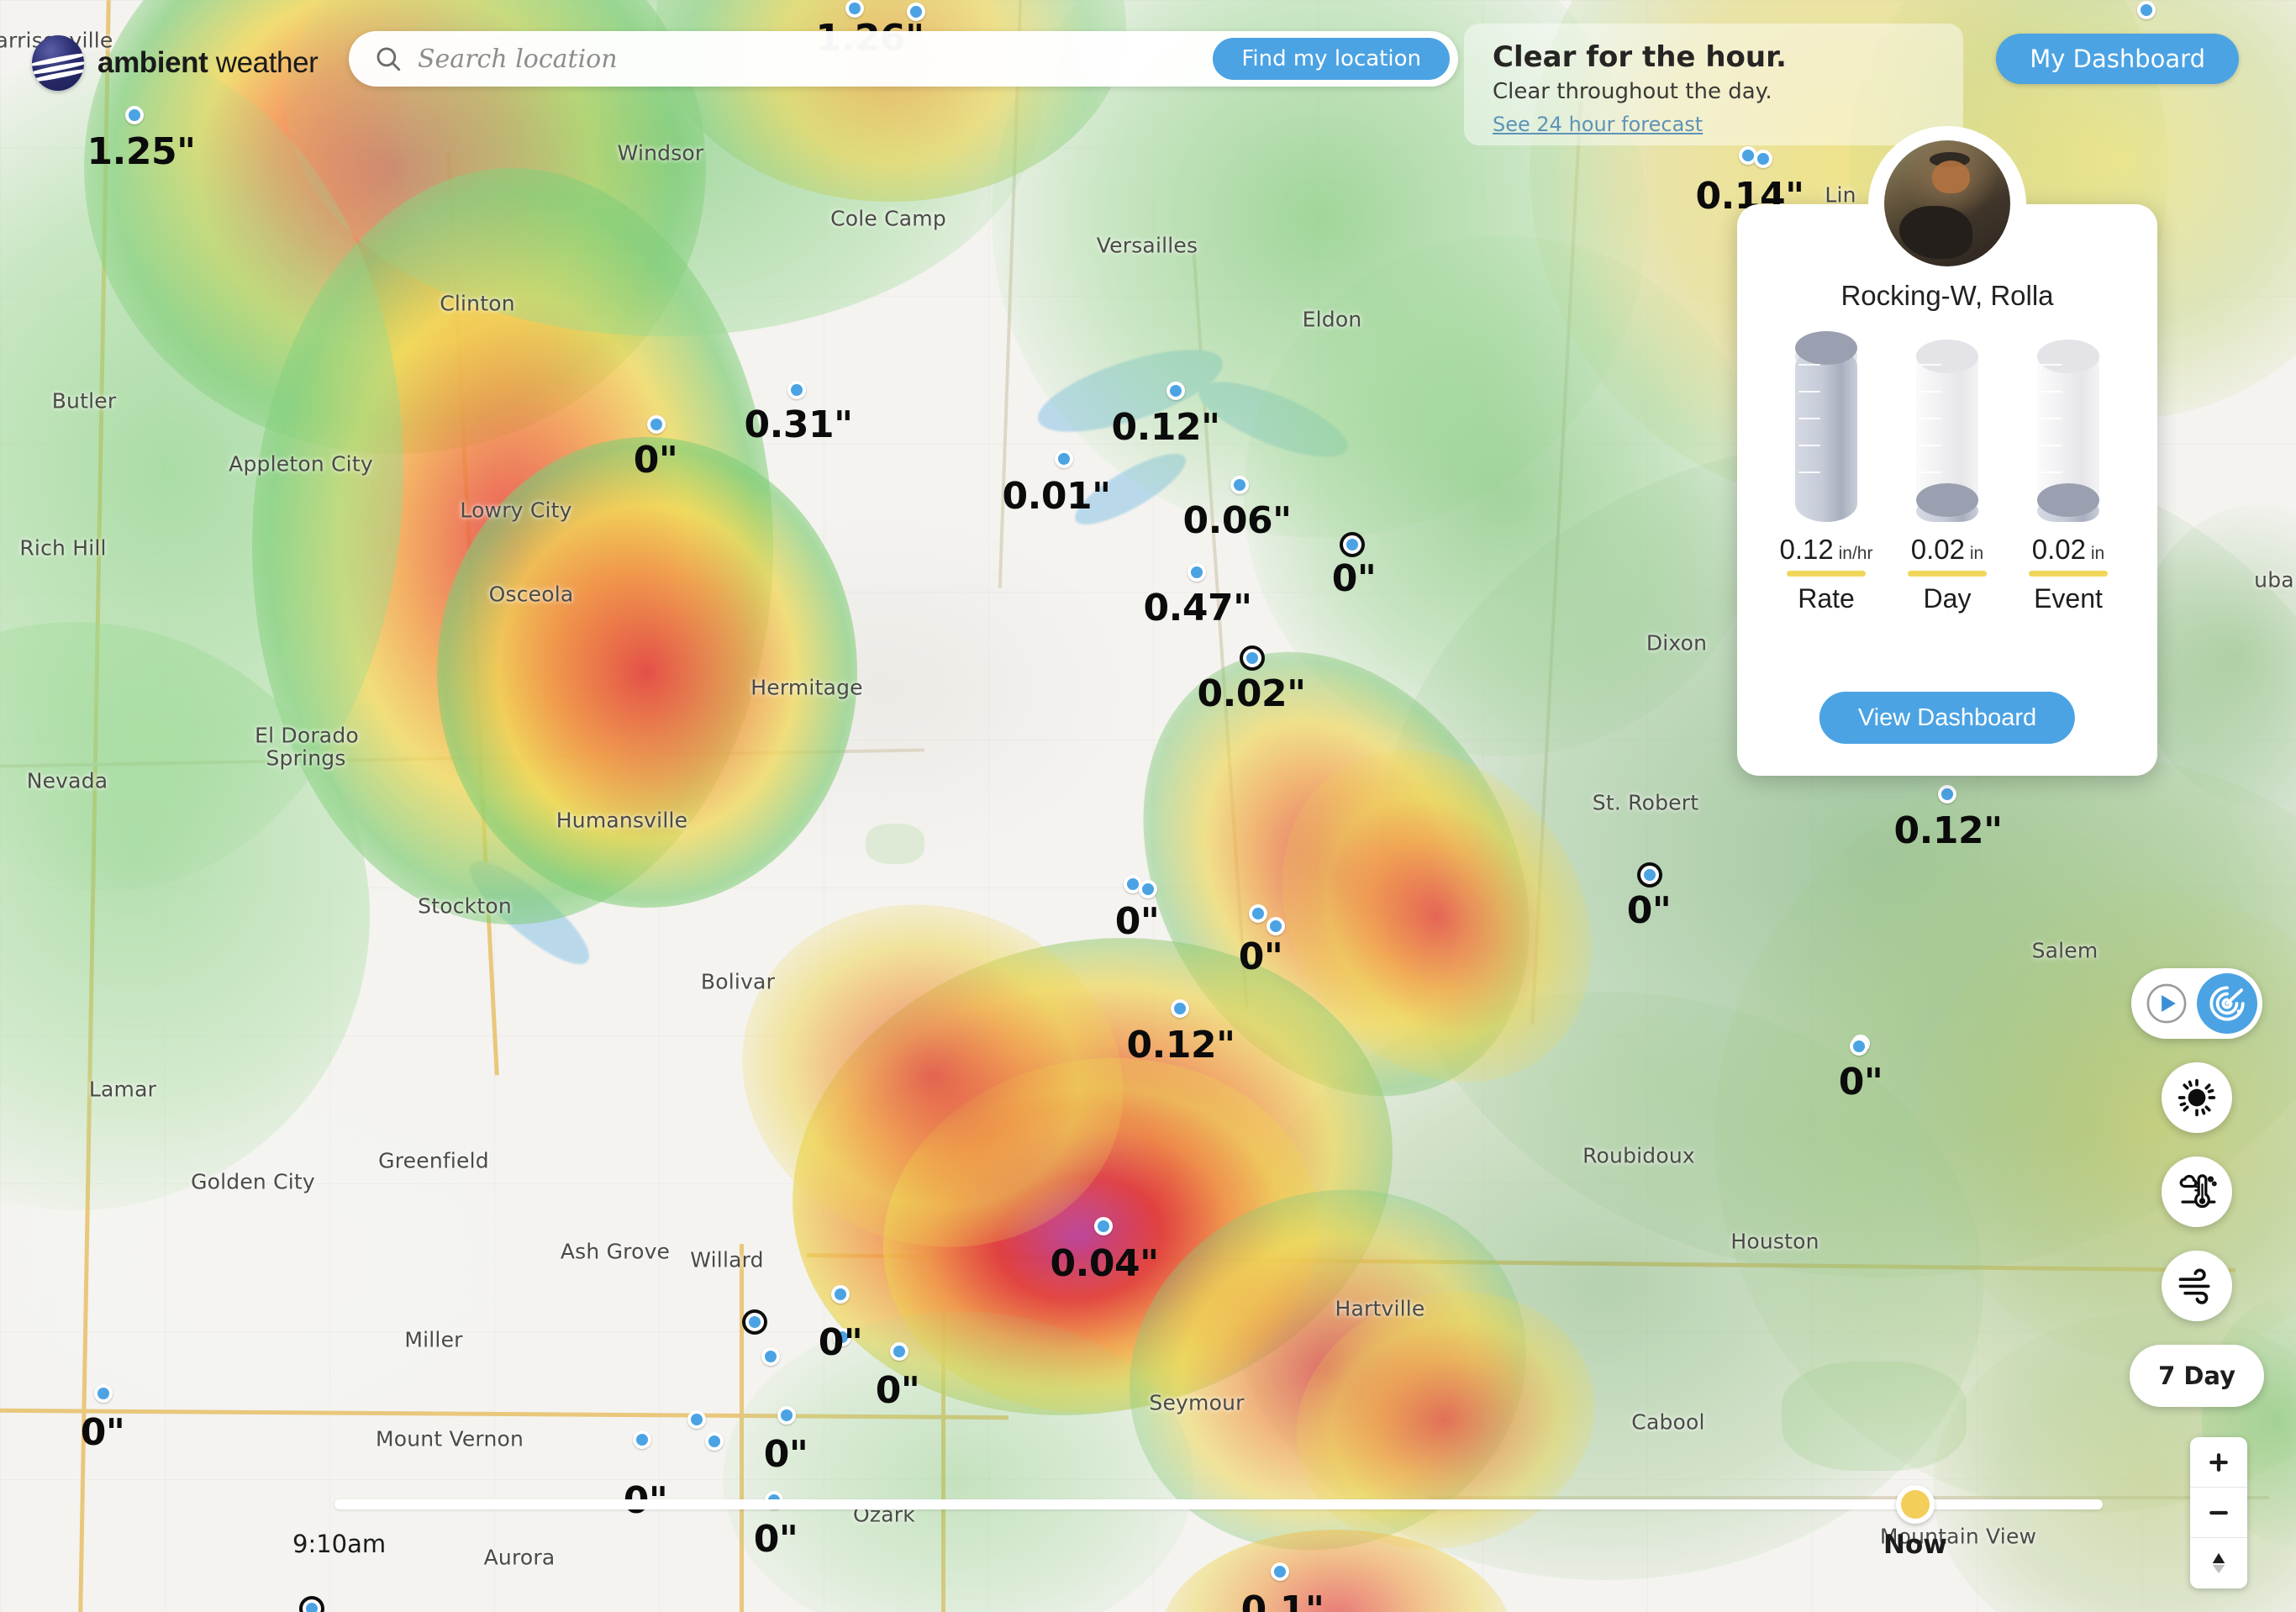 The image size is (2296, 1612). What do you see at coordinates (1948, 830) in the screenshot?
I see `station-rainfall-label: 0.12"` at bounding box center [1948, 830].